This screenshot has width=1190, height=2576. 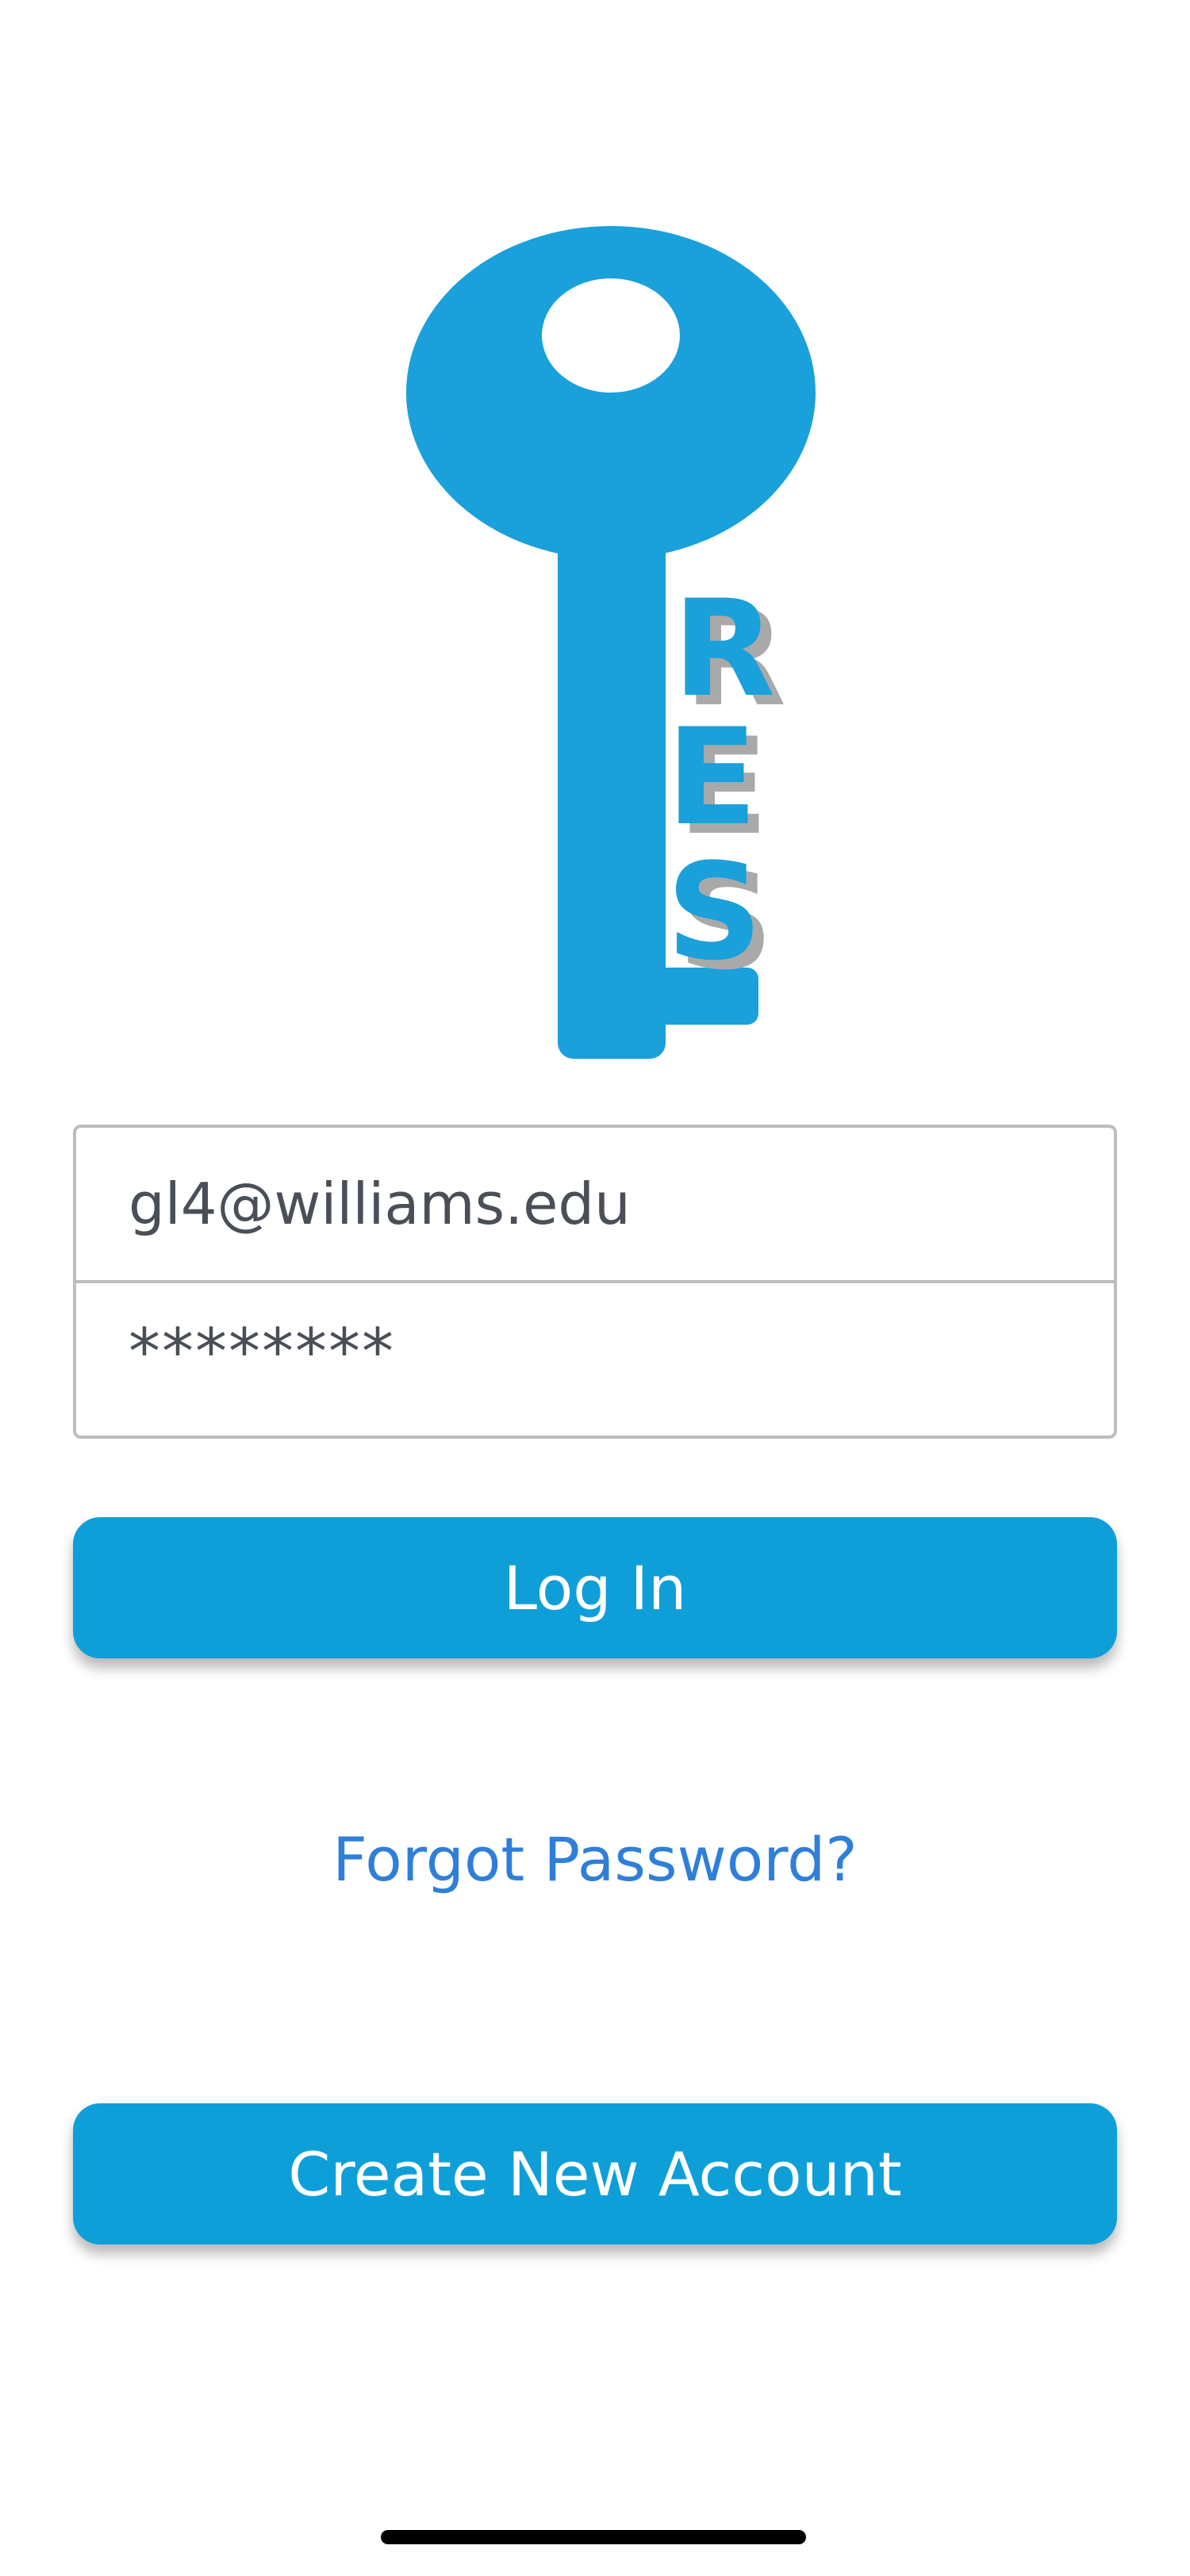 What do you see at coordinates (611, 643) in the screenshot?
I see `key-icon: R E S R E S` at bounding box center [611, 643].